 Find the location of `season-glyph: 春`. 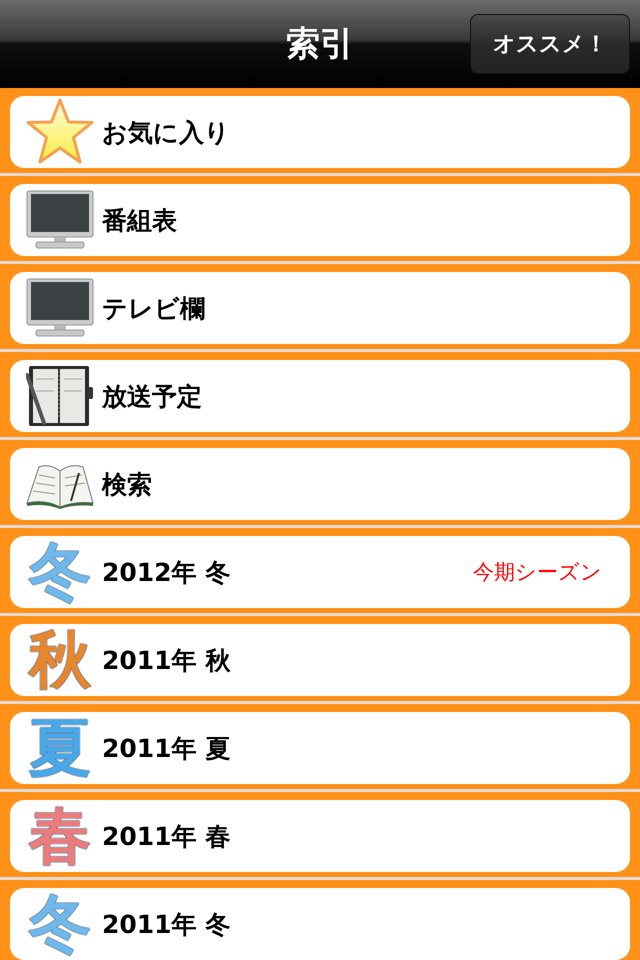

season-glyph: 春 is located at coordinates (60, 836).